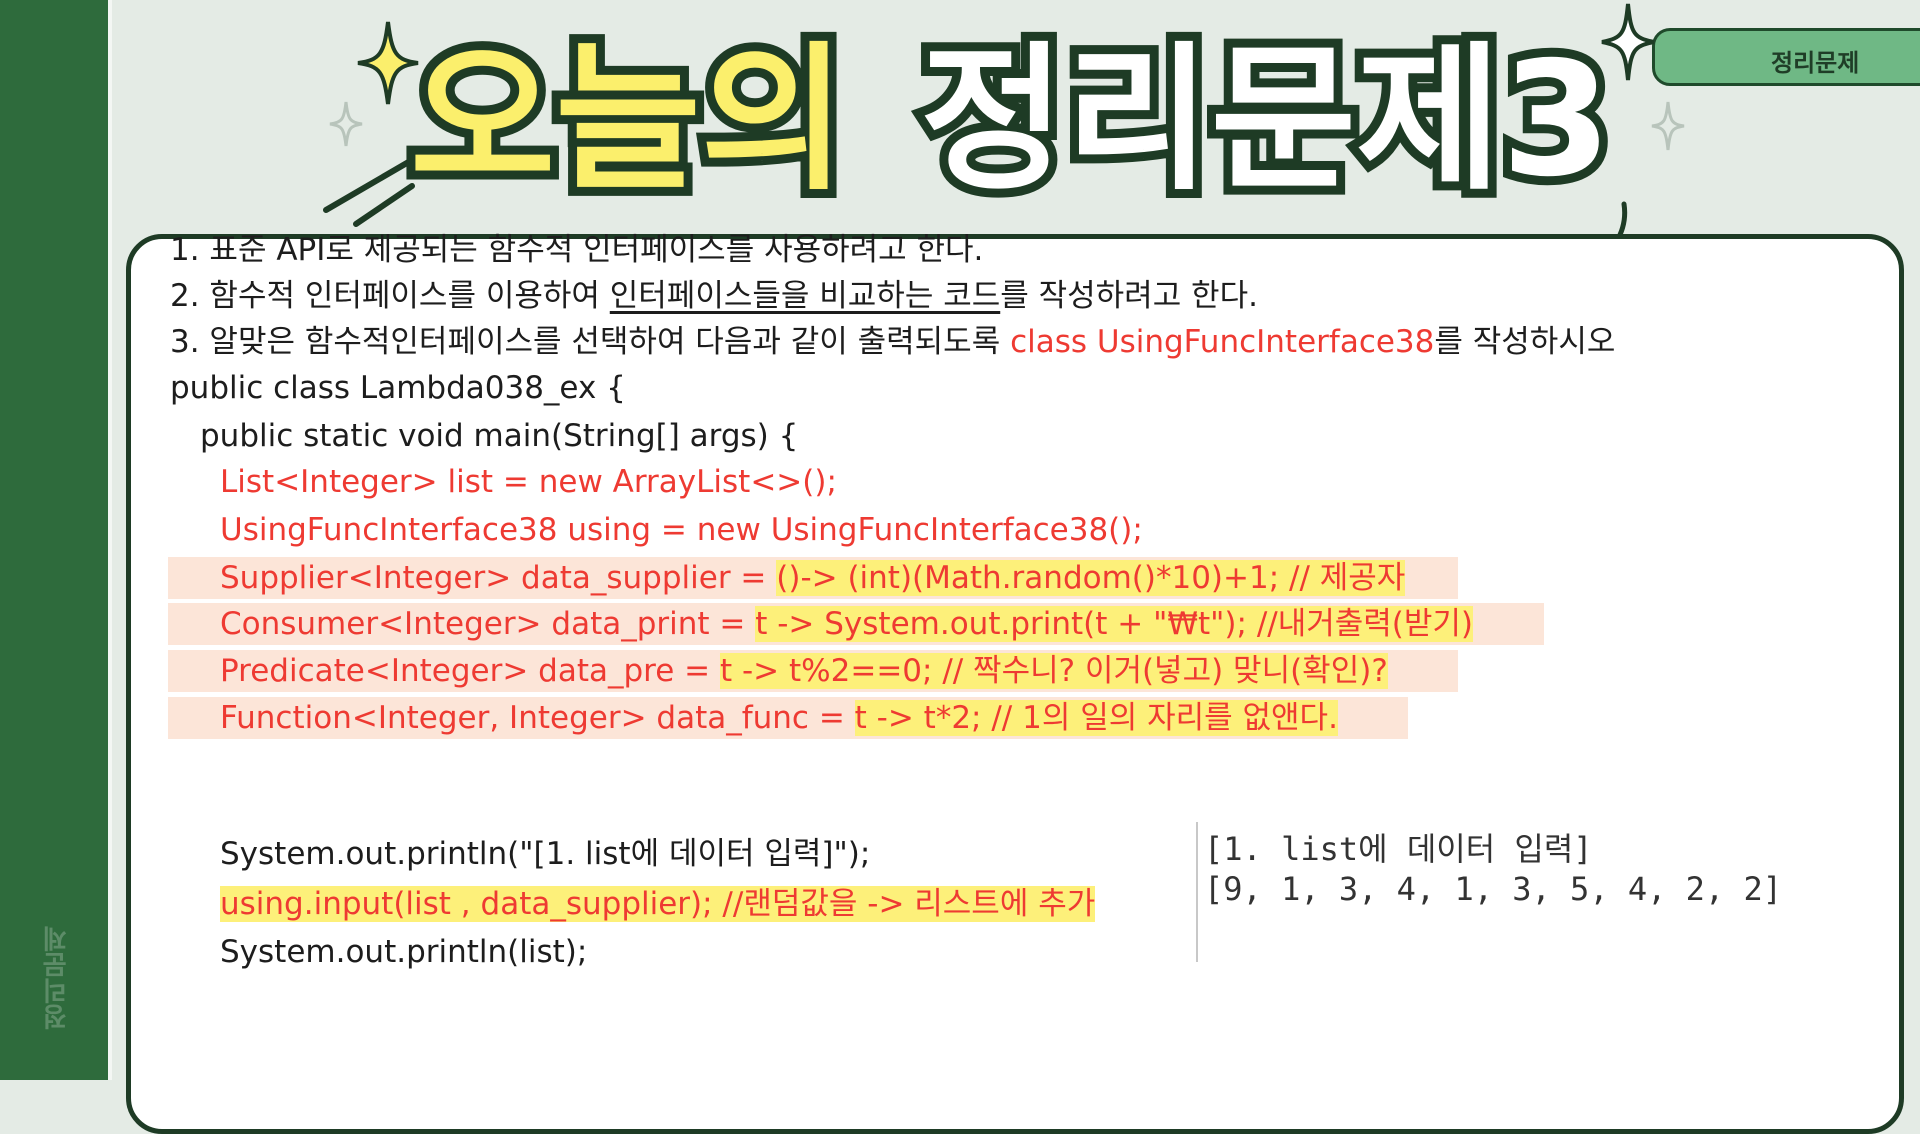 This screenshot has height=1134, width=1920. What do you see at coordinates (528, 482) in the screenshot?
I see `code-line: List<Integer> list = new ArrayList<>();` at bounding box center [528, 482].